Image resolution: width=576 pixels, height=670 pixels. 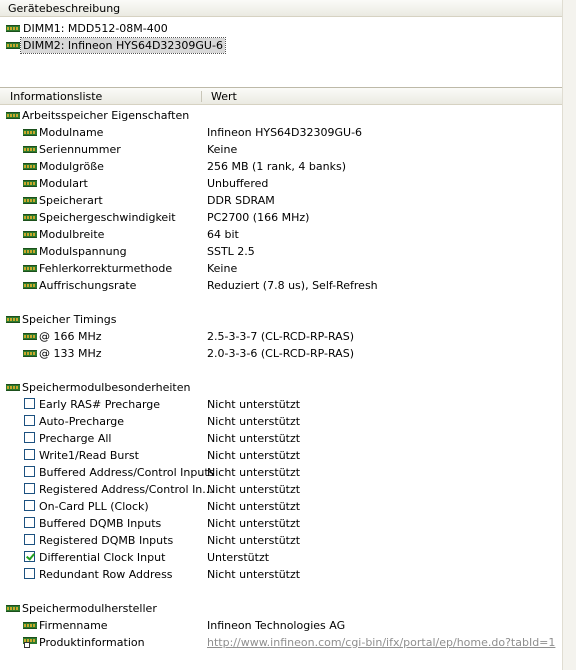 What do you see at coordinates (281, 319) in the screenshot?
I see `group-header: Speicher Timings` at bounding box center [281, 319].